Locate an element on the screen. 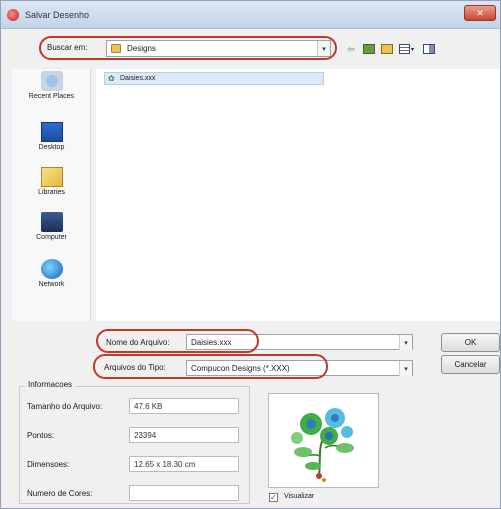  cancel-button: Cancelar is located at coordinates (470, 364).